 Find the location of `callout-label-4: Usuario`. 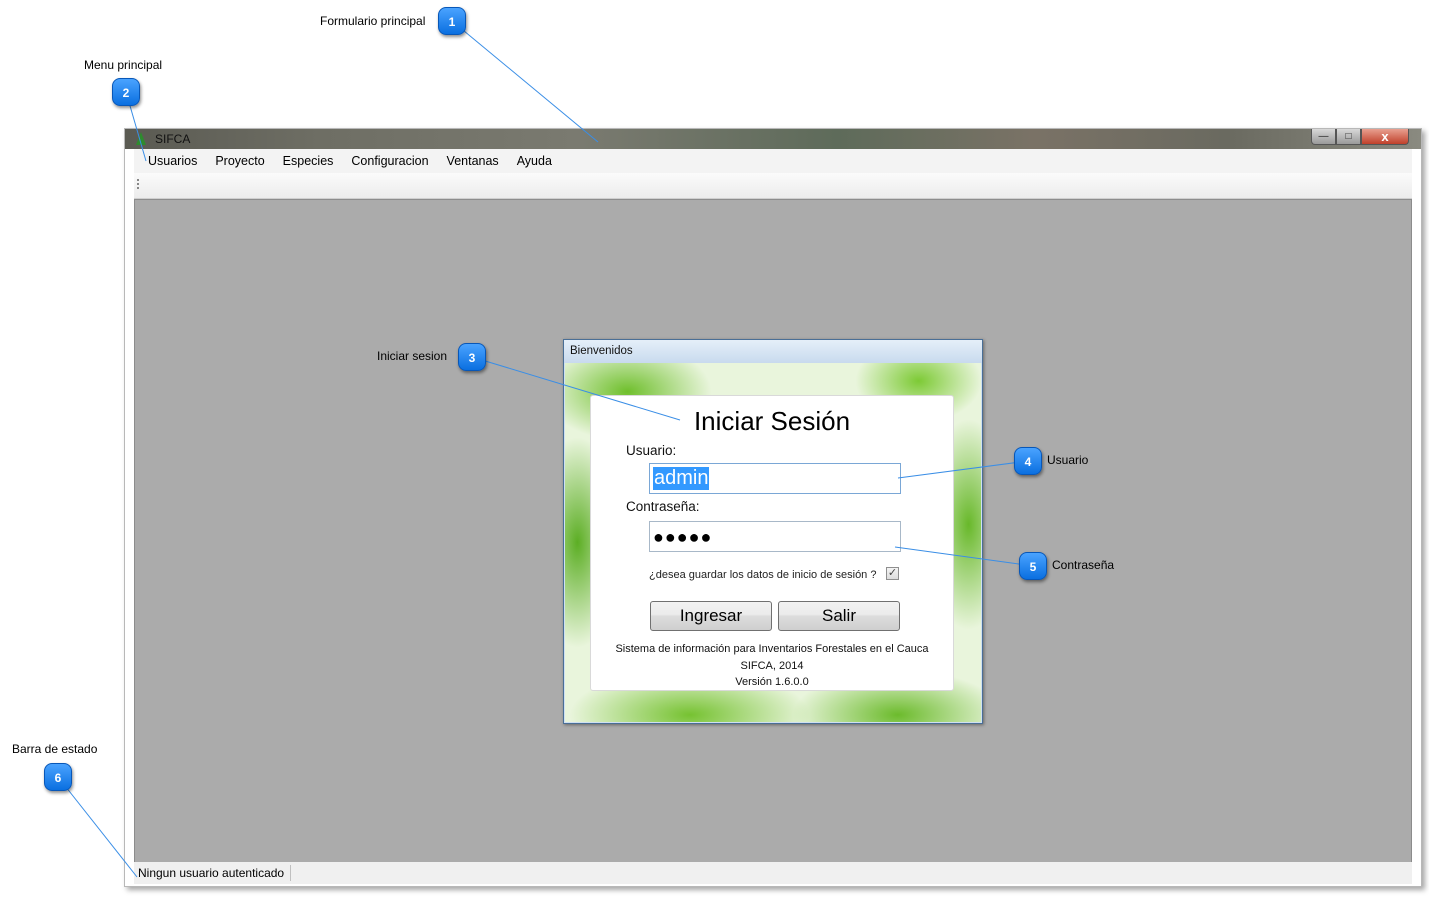

callout-label-4: Usuario is located at coordinates (1068, 460).